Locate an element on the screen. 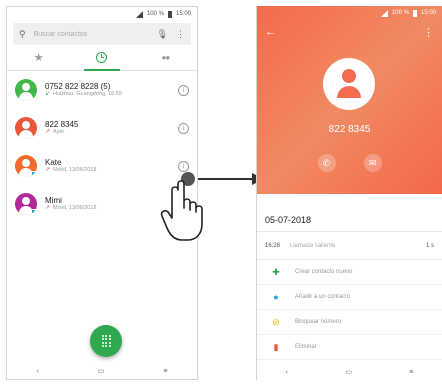 The height and width of the screenshot is (385, 442). call-info: Mimi ↗ Móvil, 13/06/2018 is located at coordinates (111, 204).